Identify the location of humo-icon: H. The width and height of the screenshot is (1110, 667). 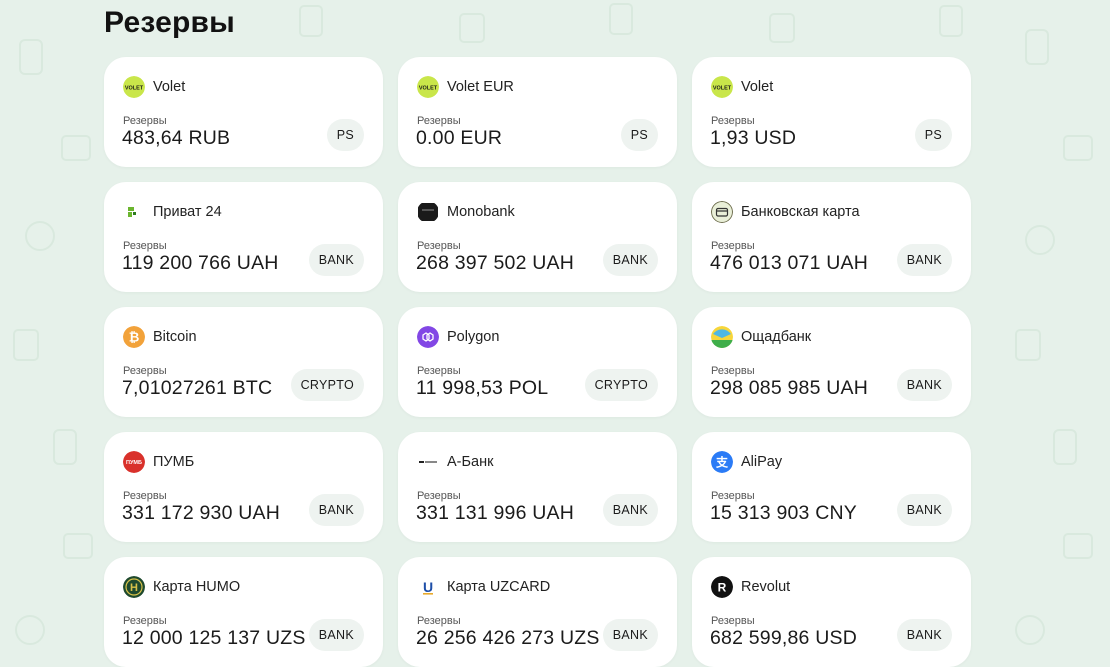
(134, 587).